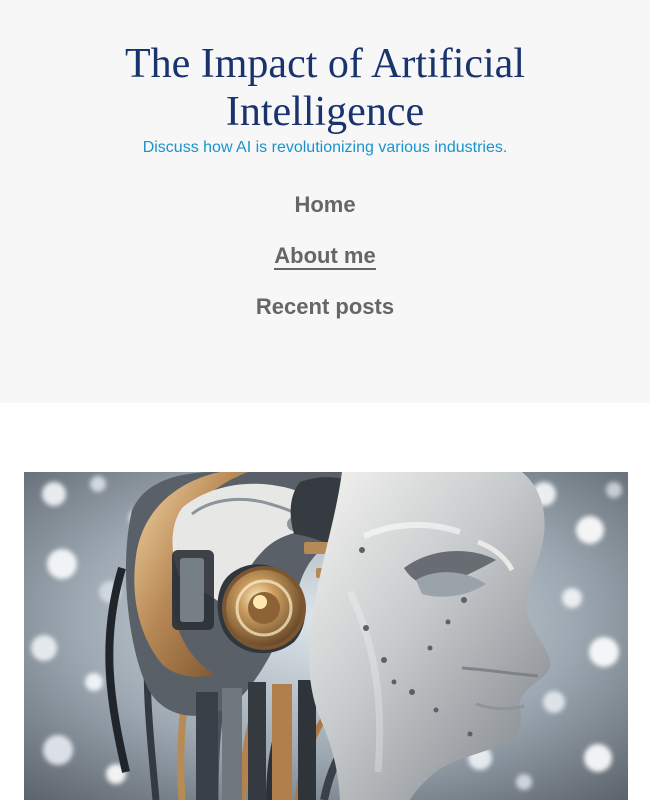 The width and height of the screenshot is (650, 800). What do you see at coordinates (325, 307) in the screenshot?
I see `nav-recent-posts-link: Recent posts` at bounding box center [325, 307].